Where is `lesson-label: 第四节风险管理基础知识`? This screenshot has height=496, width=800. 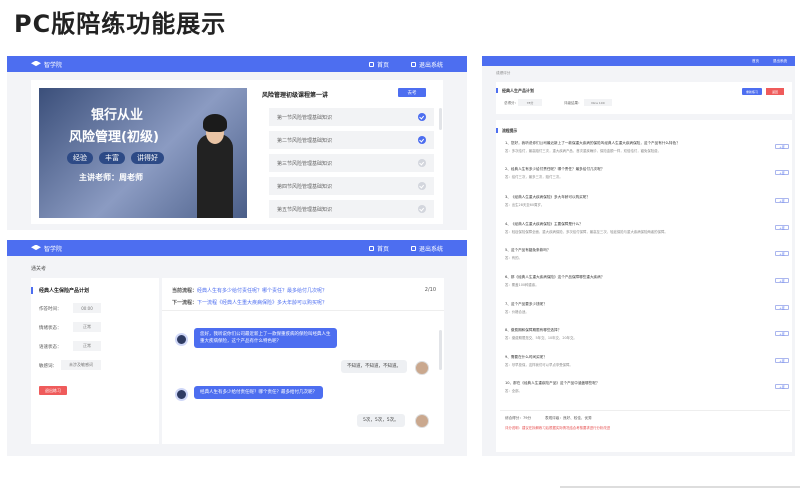
lesson-label: 第四节风险管理基础知识 is located at coordinates (305, 186).